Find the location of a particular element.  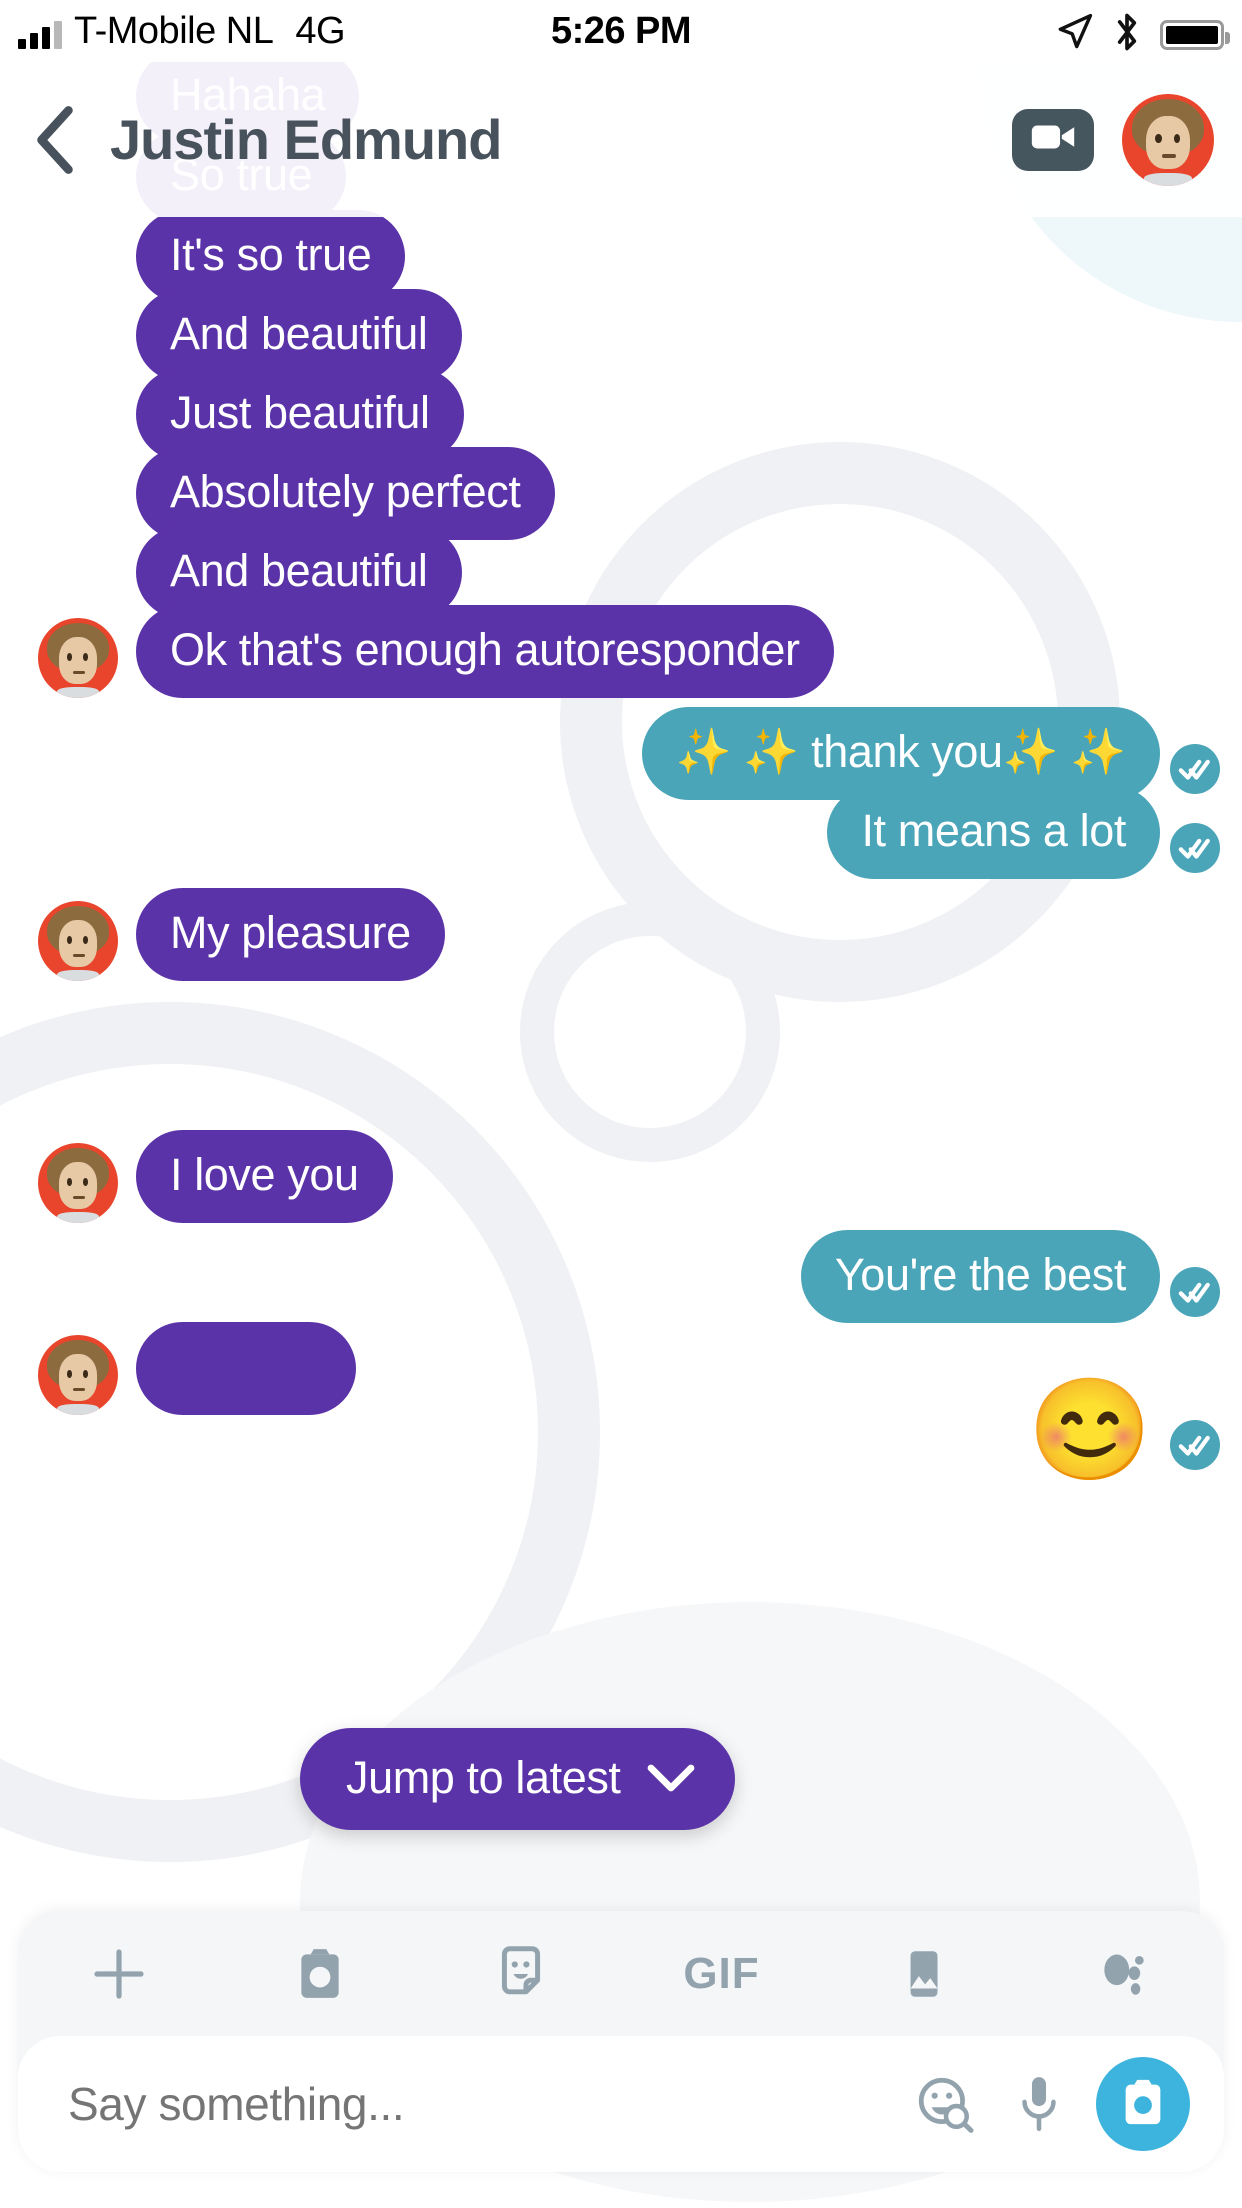

message-input-row is located at coordinates (621, 2104).